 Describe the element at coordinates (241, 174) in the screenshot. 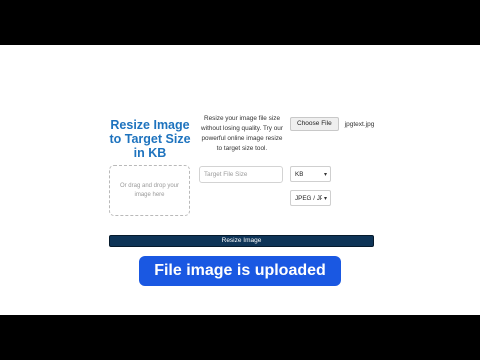

I see `target-size-input` at that location.